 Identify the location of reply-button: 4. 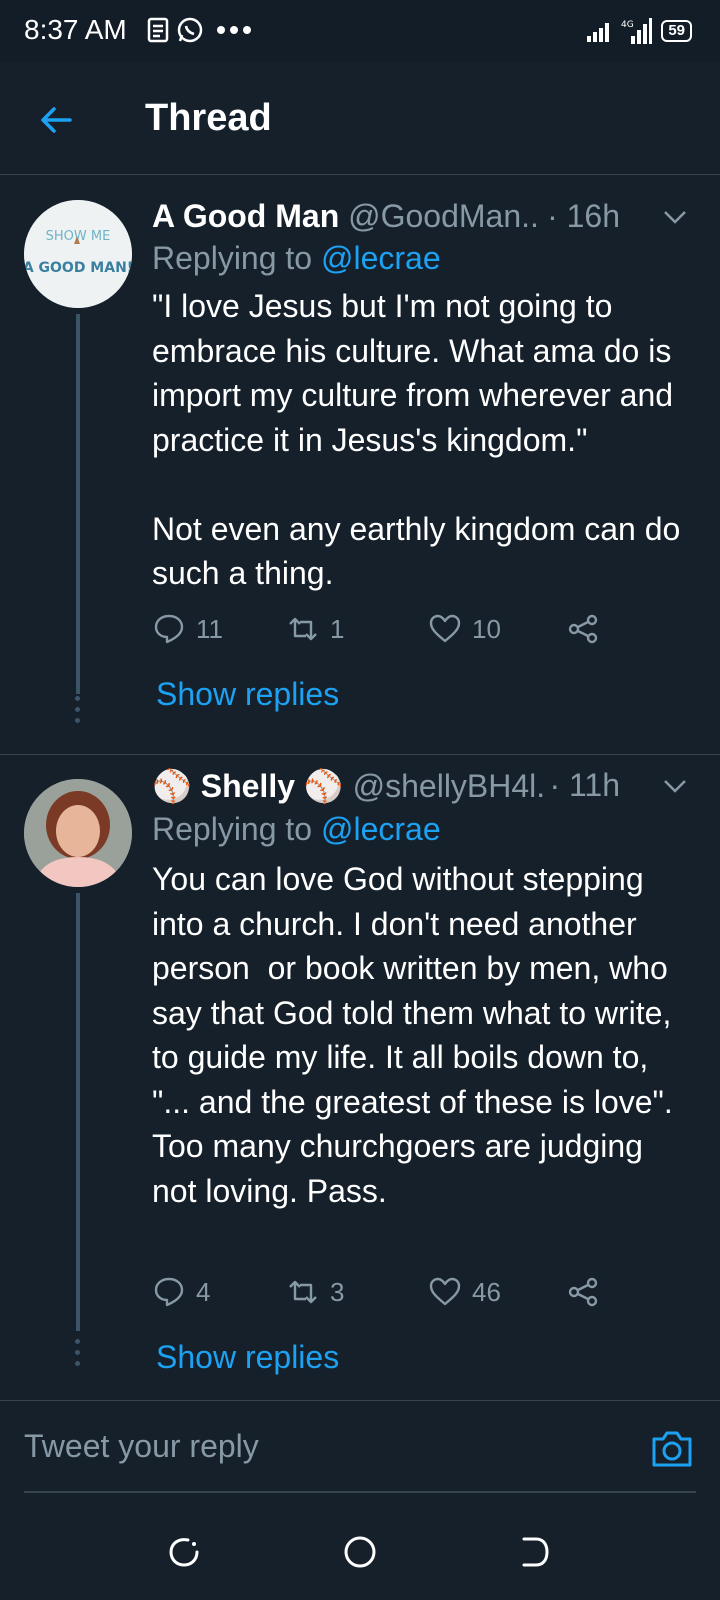
(181, 1292).